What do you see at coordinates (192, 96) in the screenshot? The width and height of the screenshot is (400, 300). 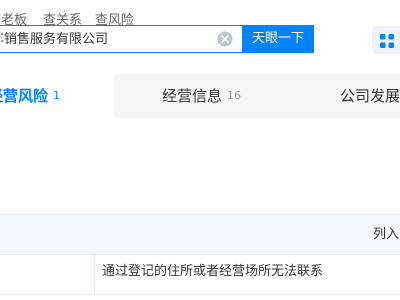 I see `tab-label: 经营信息` at bounding box center [192, 96].